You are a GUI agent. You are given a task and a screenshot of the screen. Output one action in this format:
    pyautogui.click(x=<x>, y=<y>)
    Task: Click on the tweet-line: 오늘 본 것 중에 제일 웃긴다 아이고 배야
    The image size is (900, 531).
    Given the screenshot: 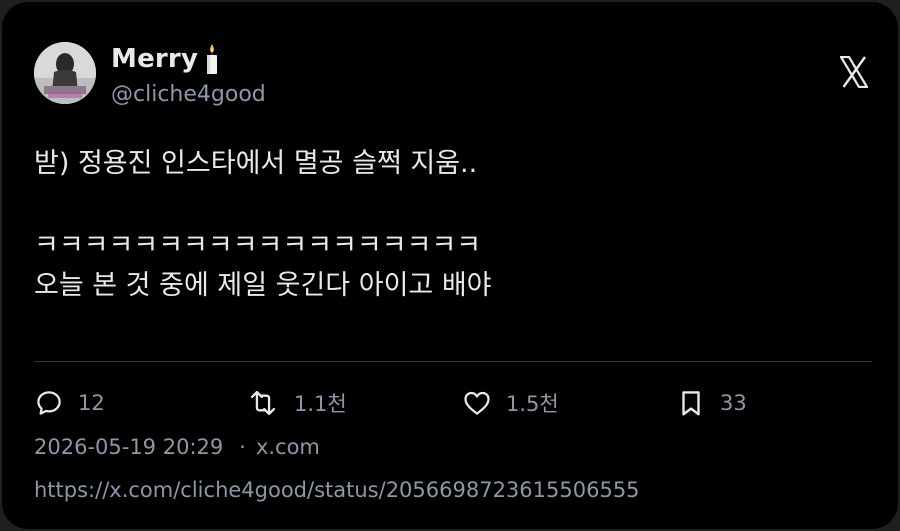 What is the action you would take?
    pyautogui.click(x=263, y=285)
    